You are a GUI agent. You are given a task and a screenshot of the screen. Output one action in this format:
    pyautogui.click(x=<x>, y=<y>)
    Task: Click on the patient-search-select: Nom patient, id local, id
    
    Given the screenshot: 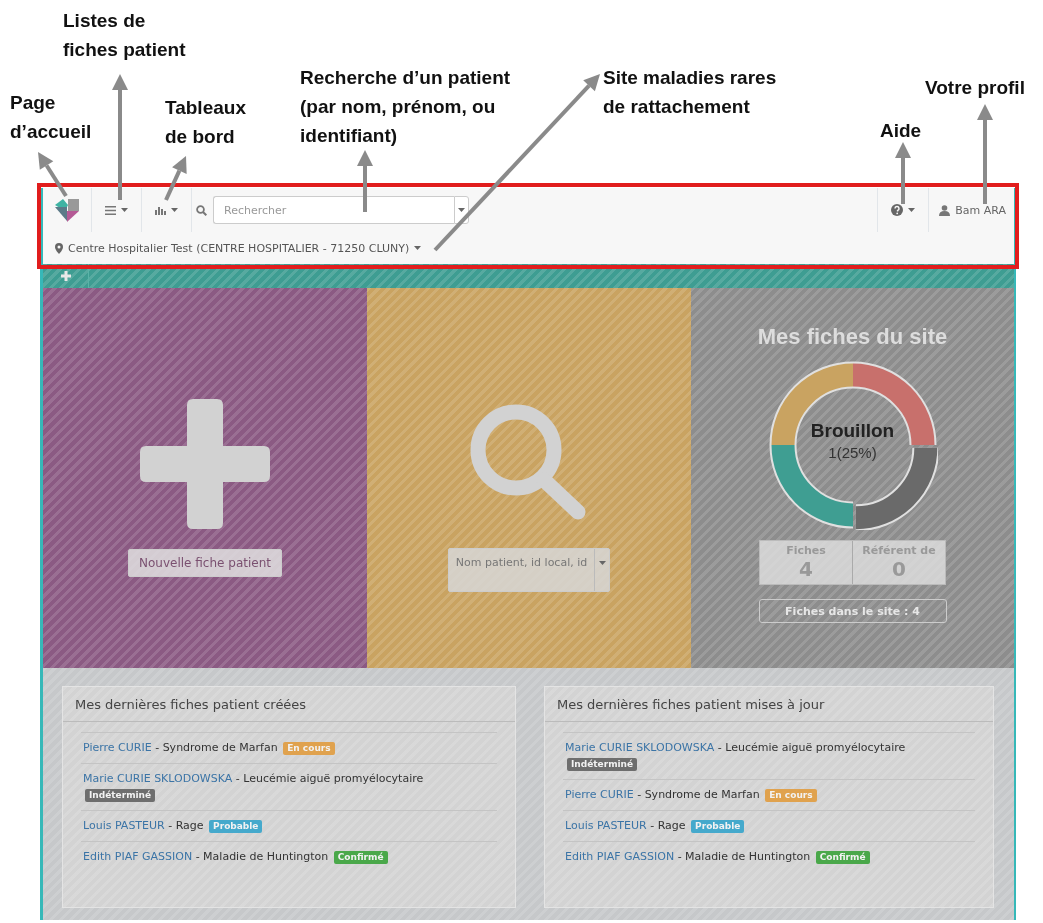 What is the action you would take?
    pyautogui.click(x=529, y=570)
    